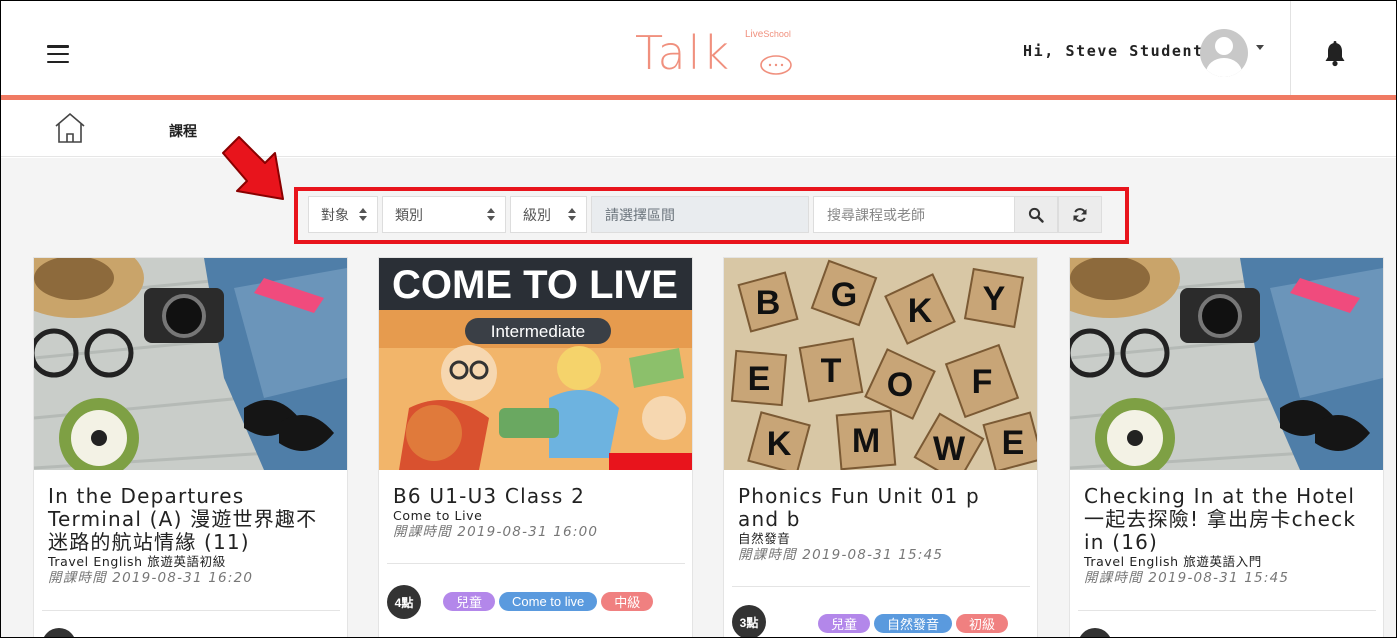 The image size is (1397, 638). I want to click on course-image-come-to-live: COME TO LIVE Intermediate, so click(535, 364).